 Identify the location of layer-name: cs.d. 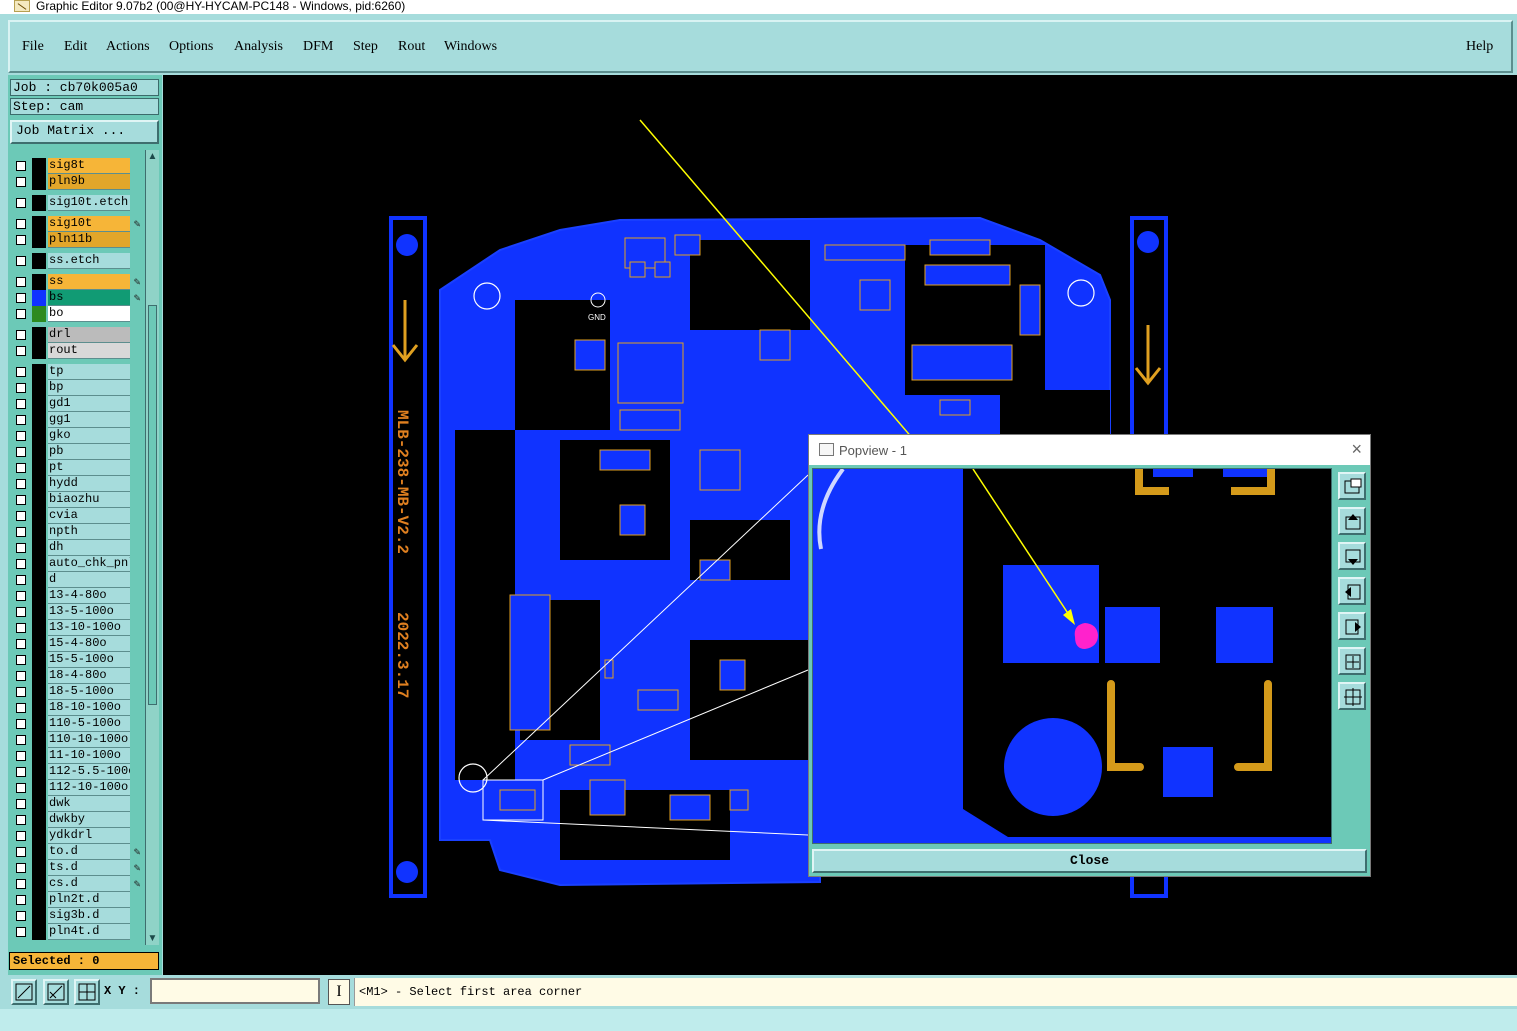
(89, 884).